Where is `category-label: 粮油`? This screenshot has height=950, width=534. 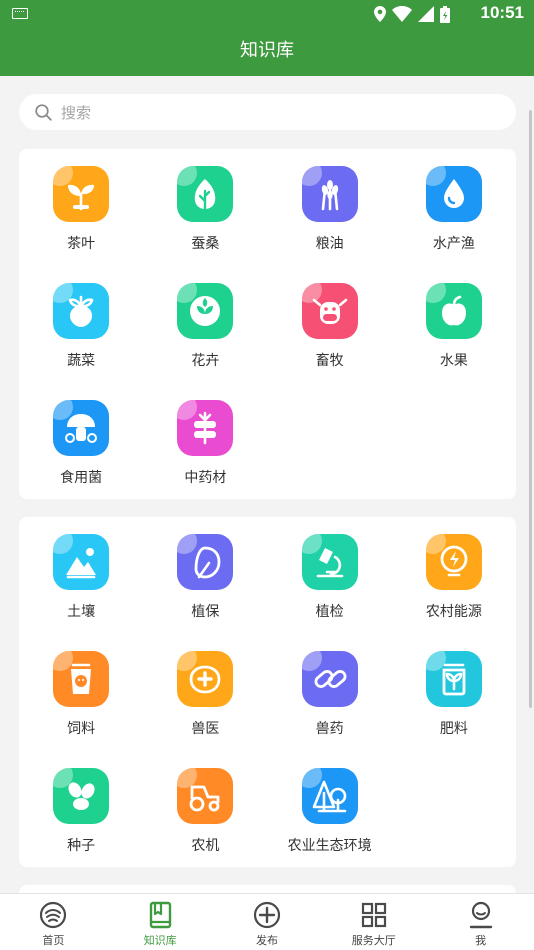
category-label: 粮油 is located at coordinates (329, 244).